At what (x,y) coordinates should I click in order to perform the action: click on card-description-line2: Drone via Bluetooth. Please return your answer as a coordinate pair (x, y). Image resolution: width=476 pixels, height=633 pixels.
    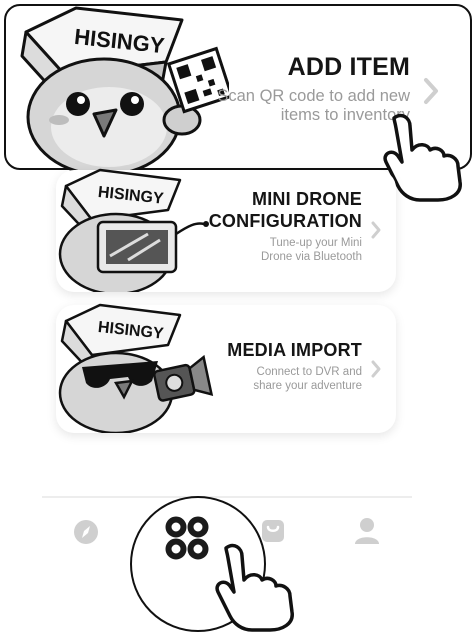
    Looking at the image, I should click on (311, 257).